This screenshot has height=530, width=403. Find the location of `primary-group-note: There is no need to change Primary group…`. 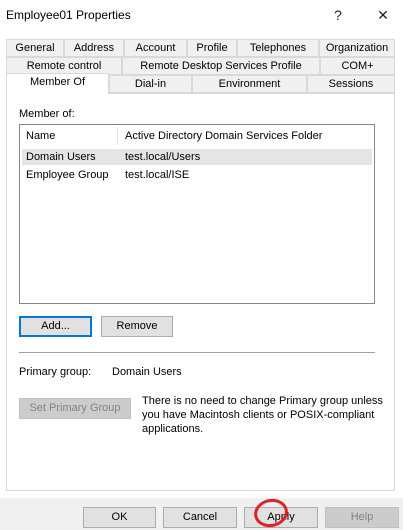

primary-group-note: There is no need to change Primary group… is located at coordinates (262, 415).